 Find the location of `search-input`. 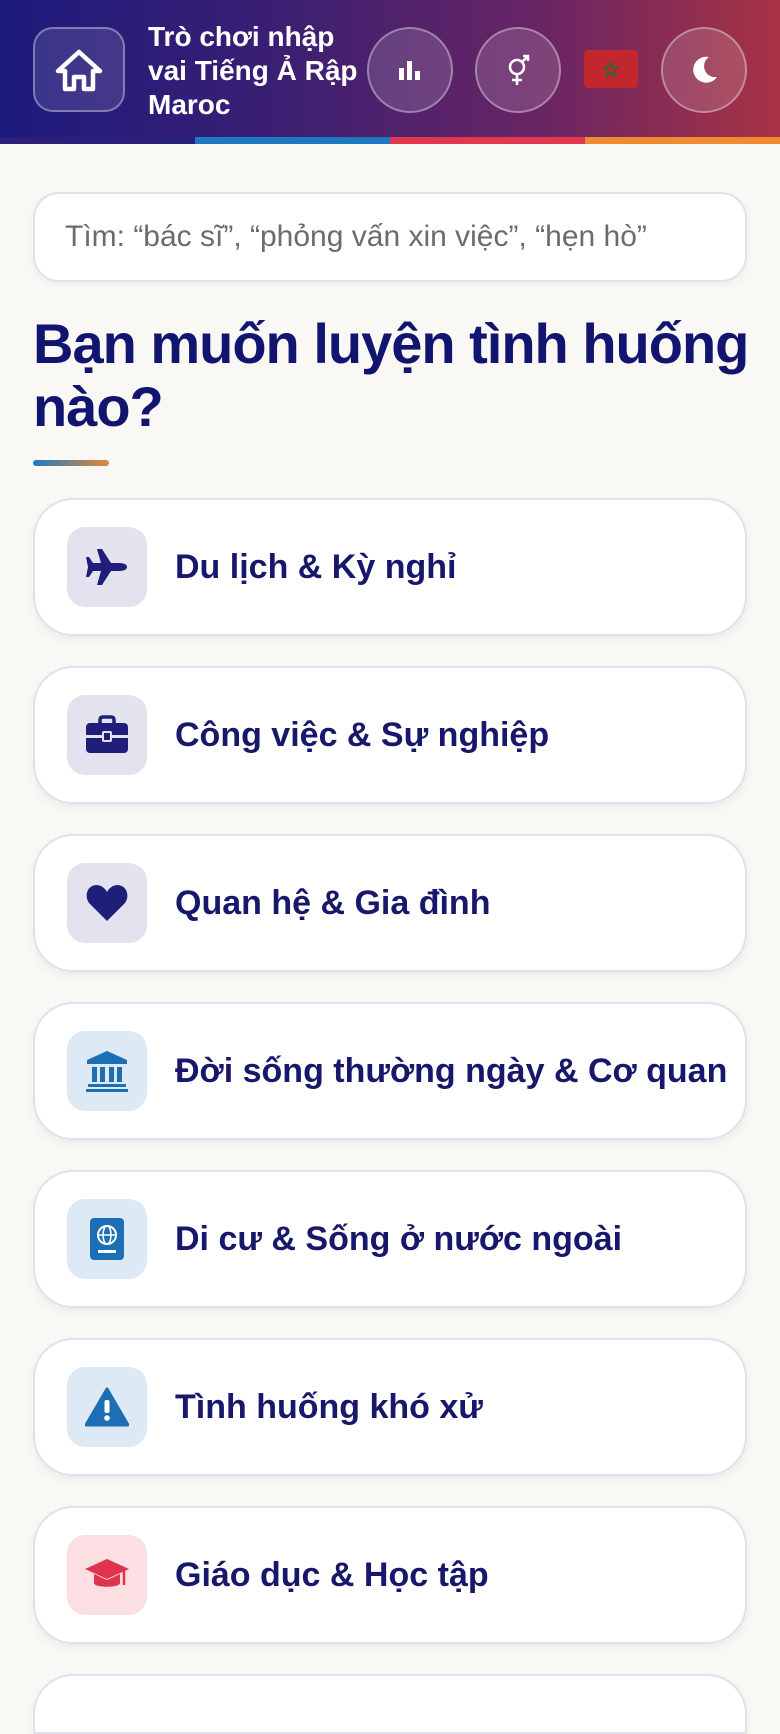

search-input is located at coordinates (390, 237).